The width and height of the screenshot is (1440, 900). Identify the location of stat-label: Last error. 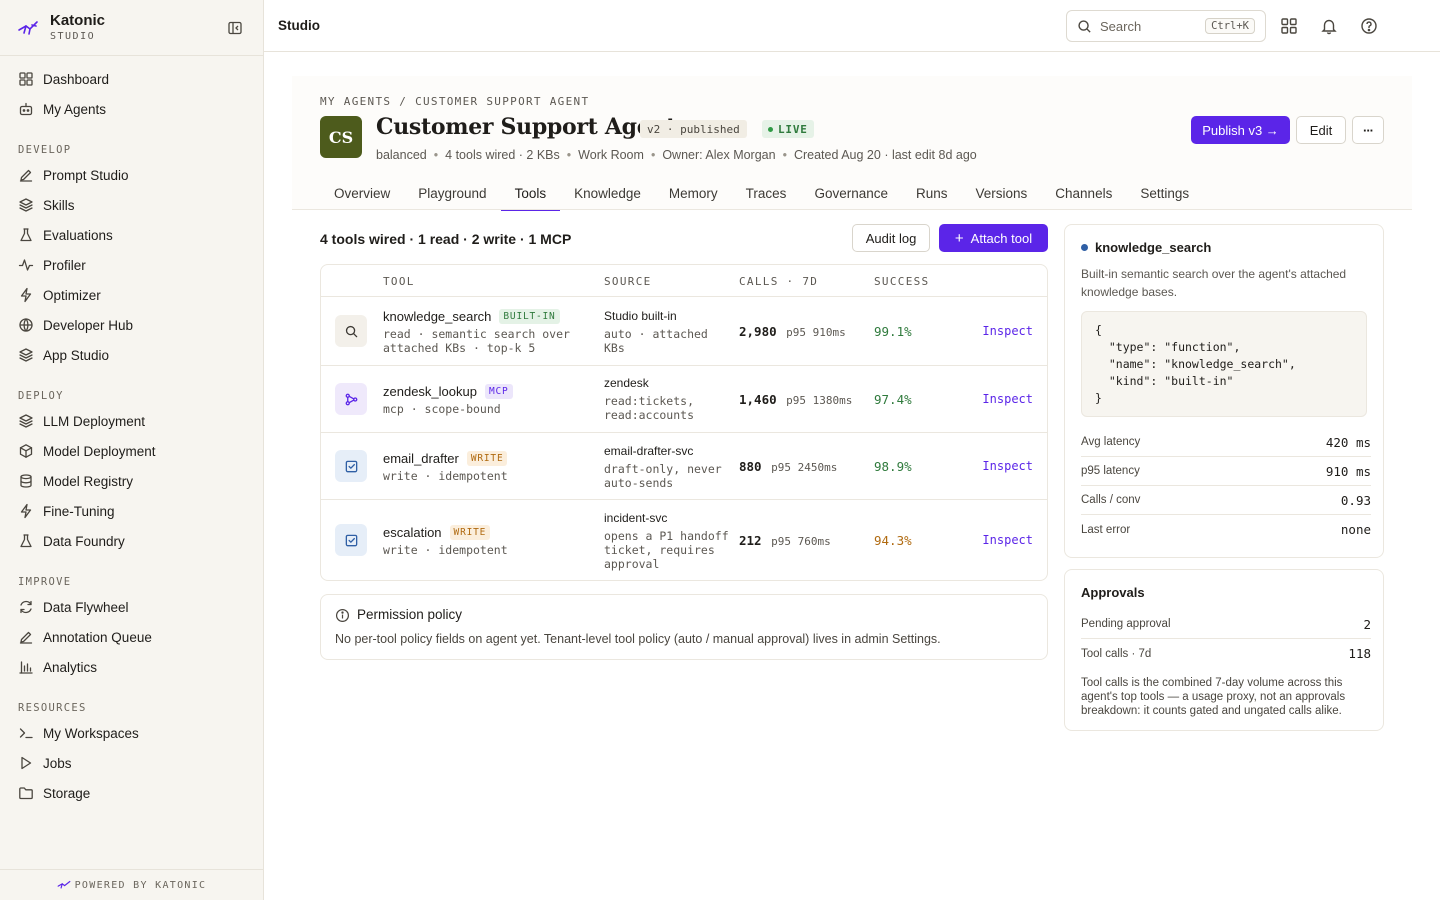
(1106, 529).